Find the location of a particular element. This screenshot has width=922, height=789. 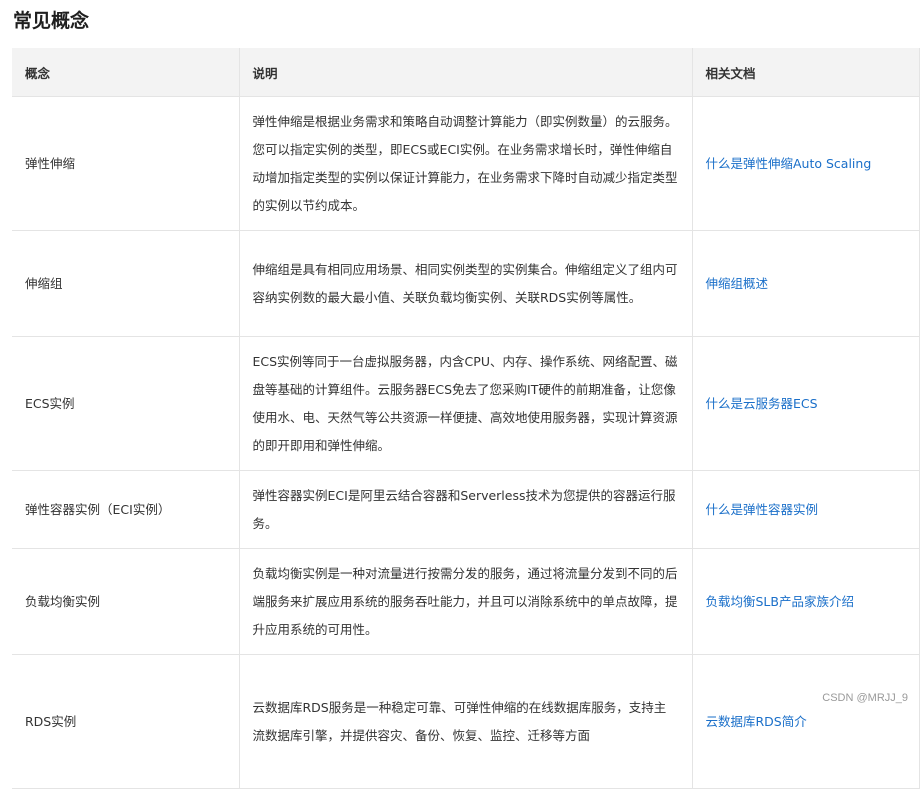

header-concept: 概念 is located at coordinates (126, 72).